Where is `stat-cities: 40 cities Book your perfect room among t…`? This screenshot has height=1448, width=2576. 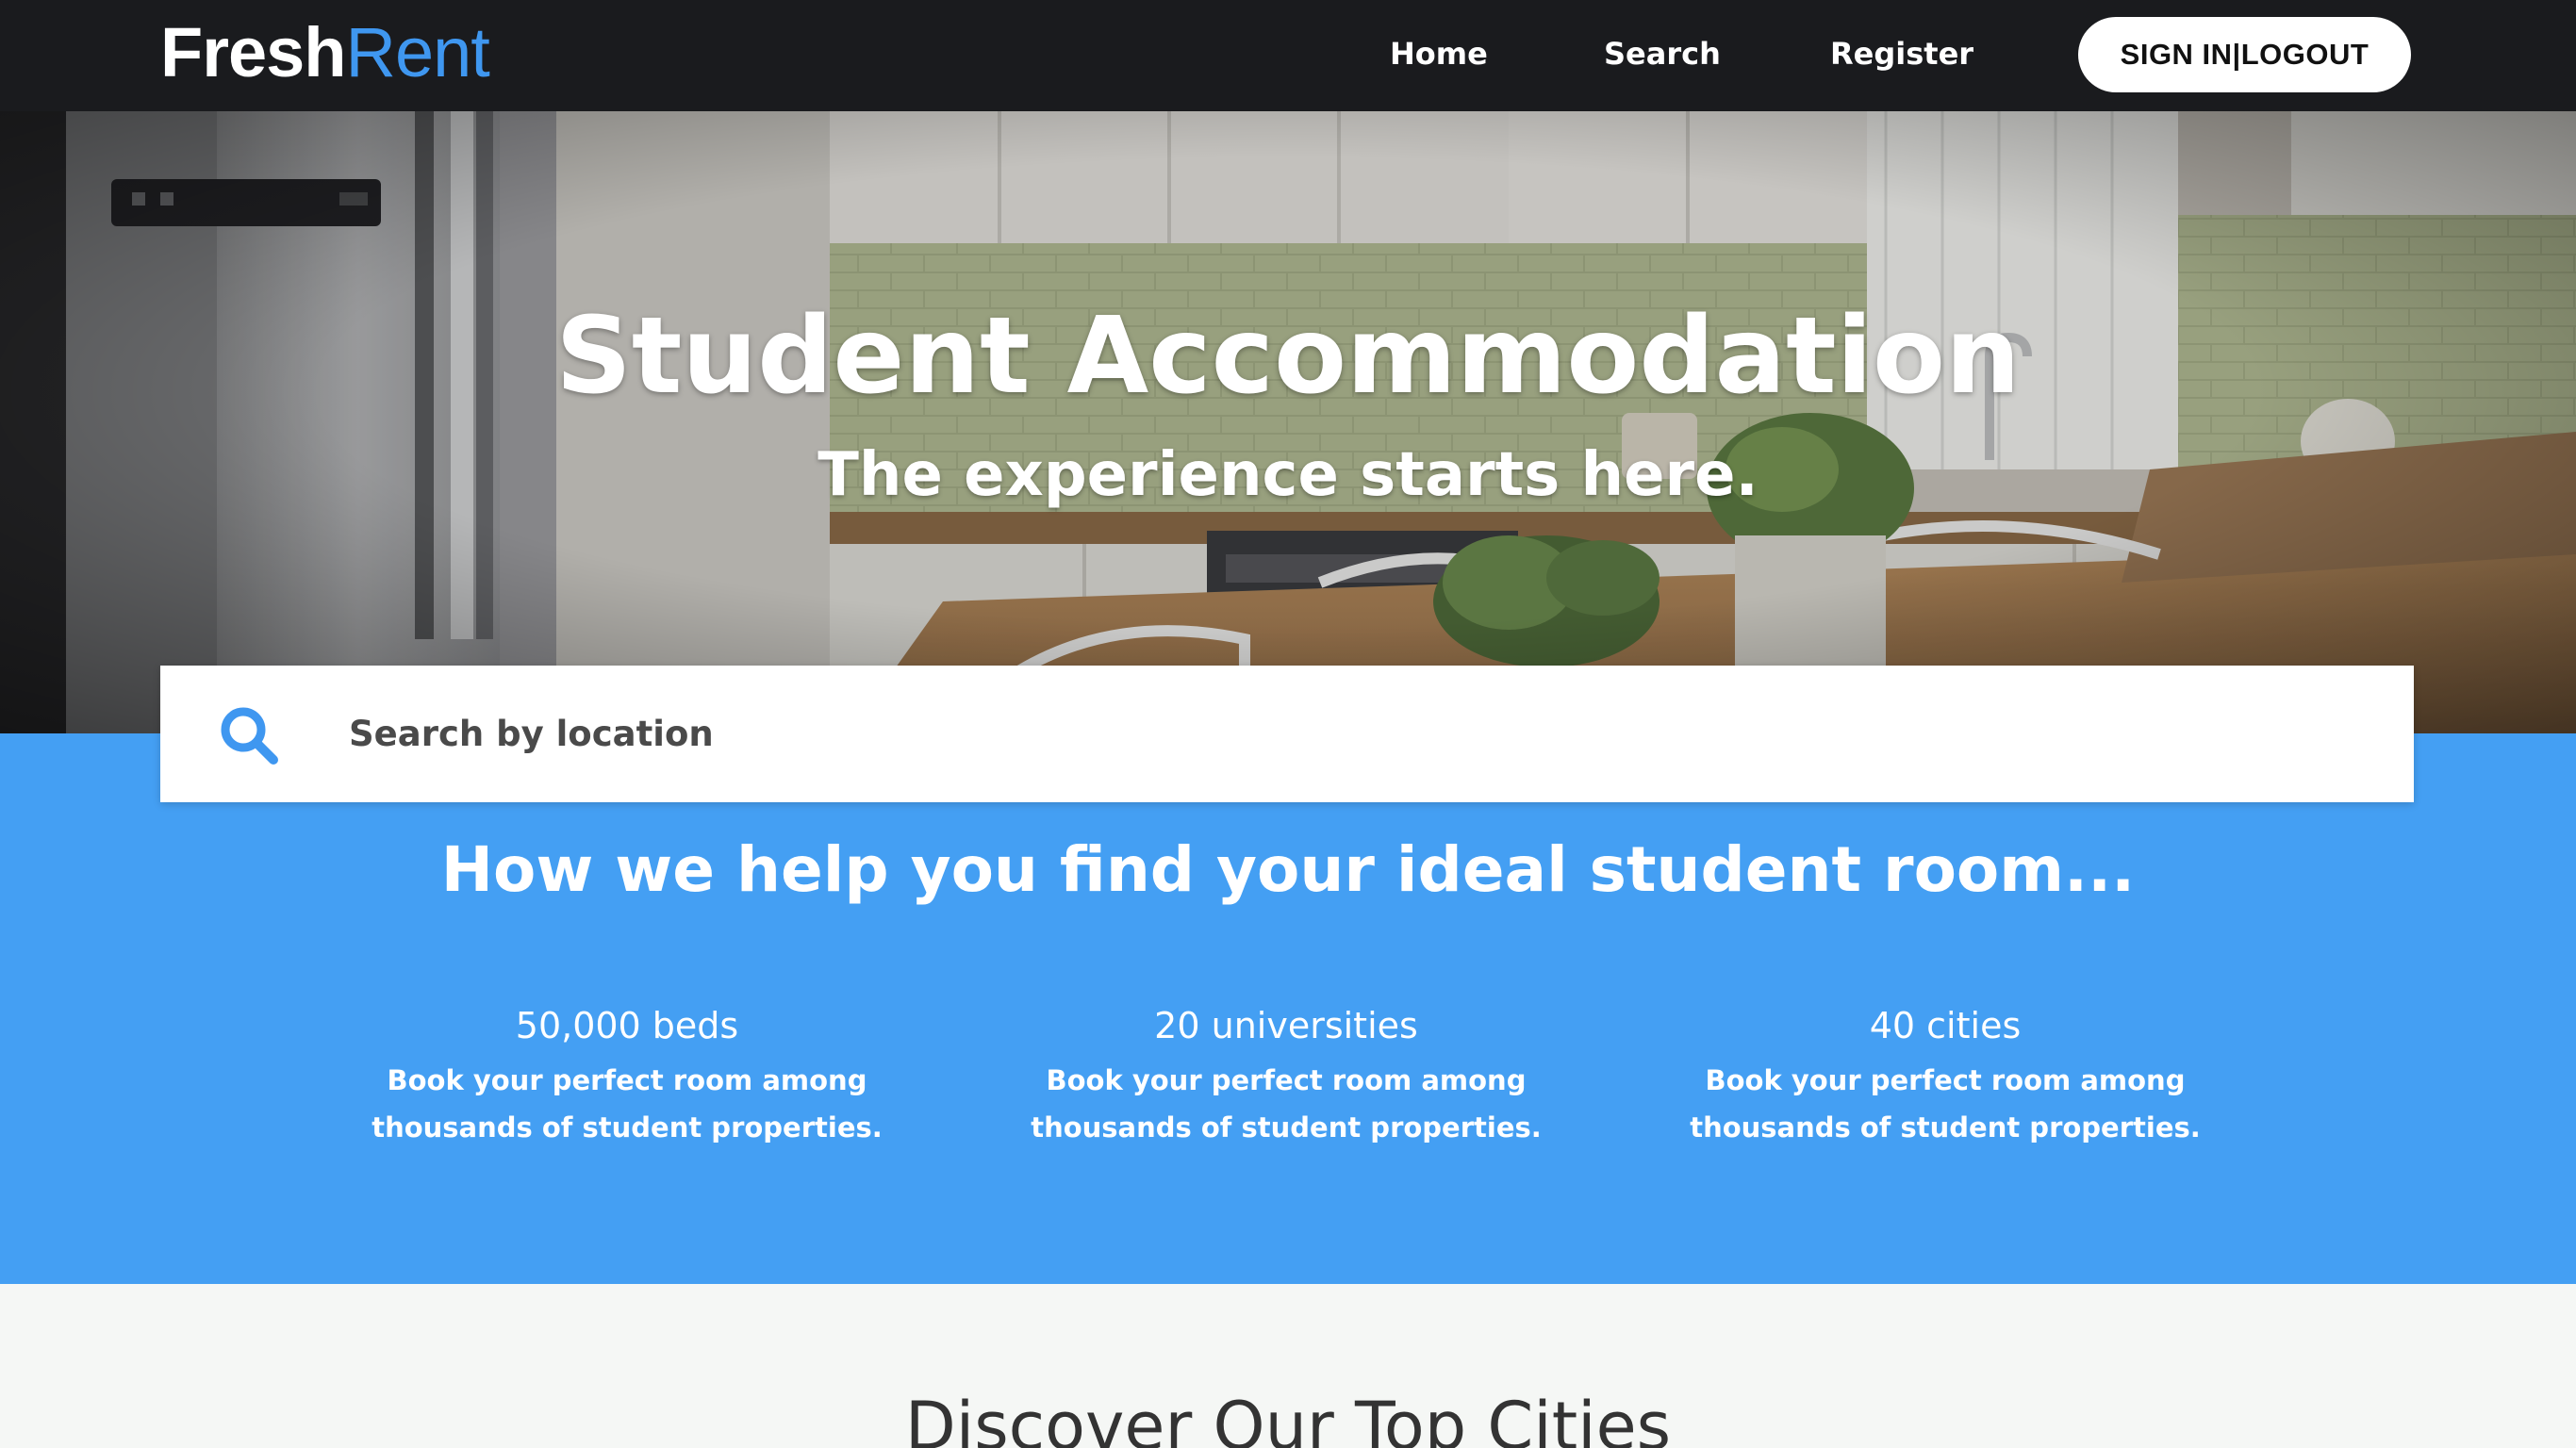 stat-cities: 40 cities Book your perfect room among t… is located at coordinates (1945, 1075).